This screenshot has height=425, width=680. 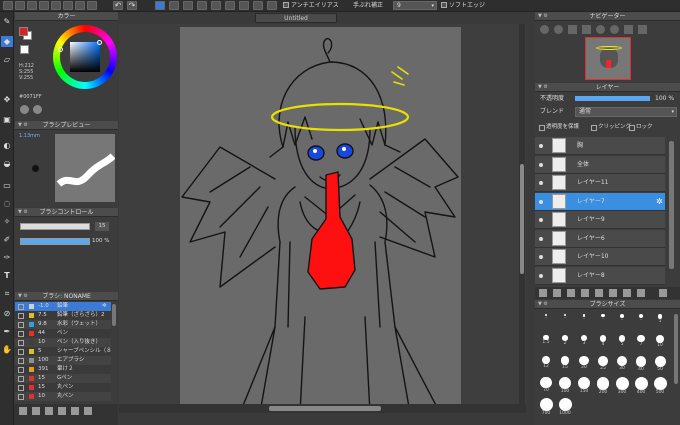 What do you see at coordinates (7, 163) in the screenshot?
I see `bucket-tool-icon: ◒` at bounding box center [7, 163].